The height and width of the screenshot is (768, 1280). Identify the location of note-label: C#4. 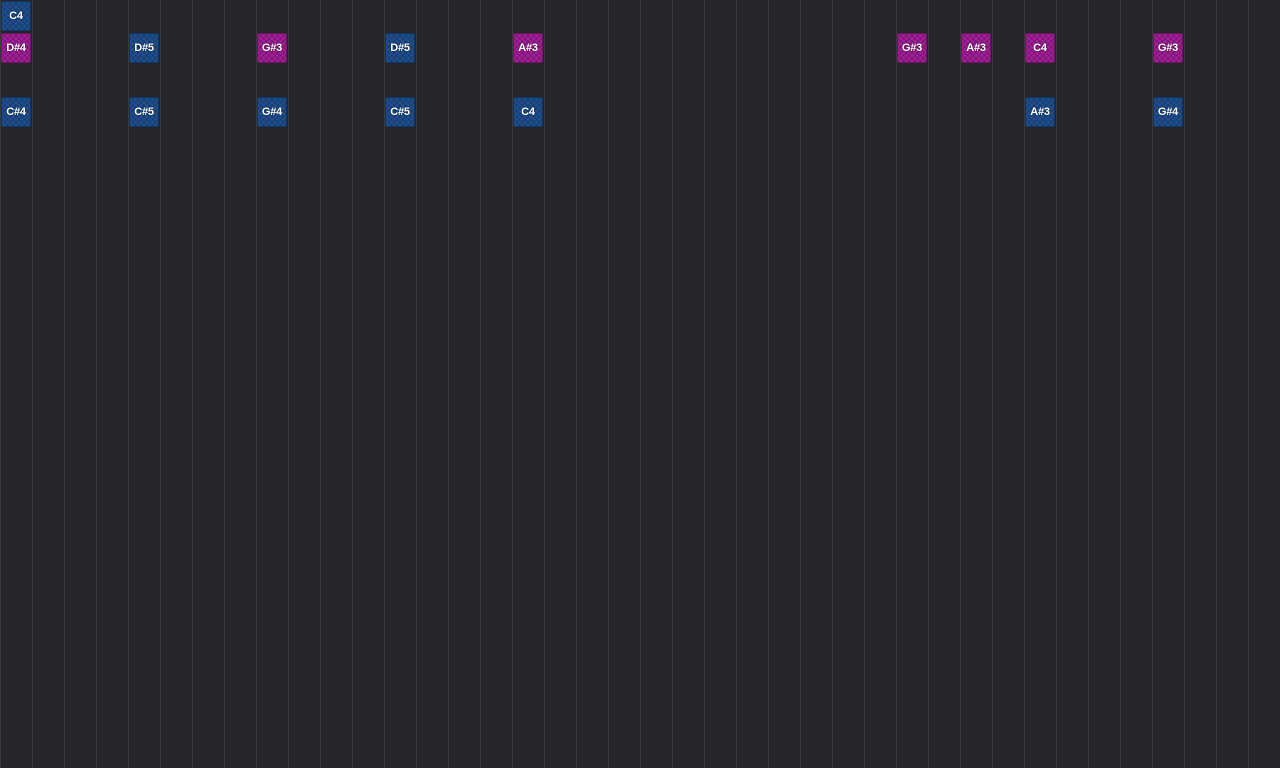
(16, 112).